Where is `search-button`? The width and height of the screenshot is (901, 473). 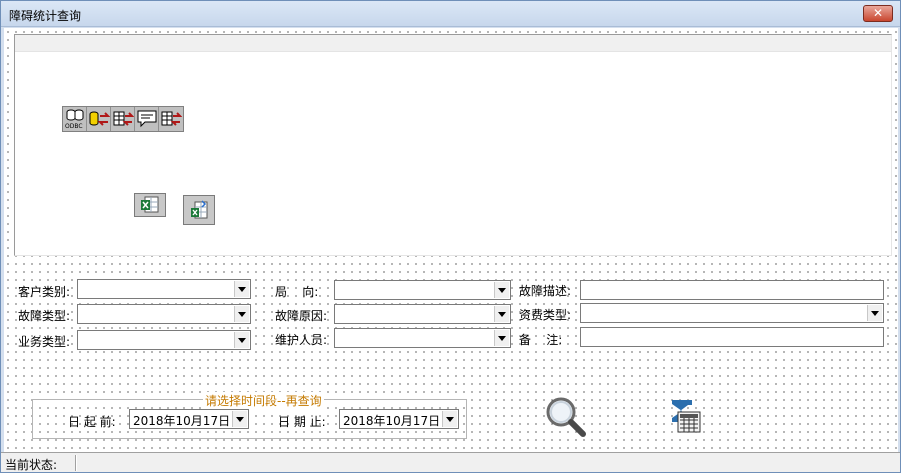 search-button is located at coordinates (567, 419).